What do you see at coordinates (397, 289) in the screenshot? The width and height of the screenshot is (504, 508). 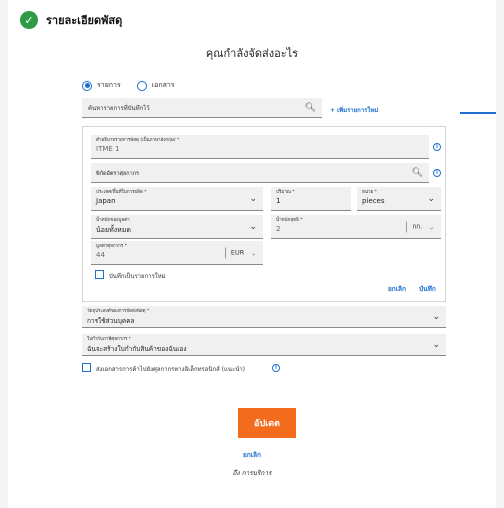 I see `item-cancel-button: ยกเลิก` at bounding box center [397, 289].